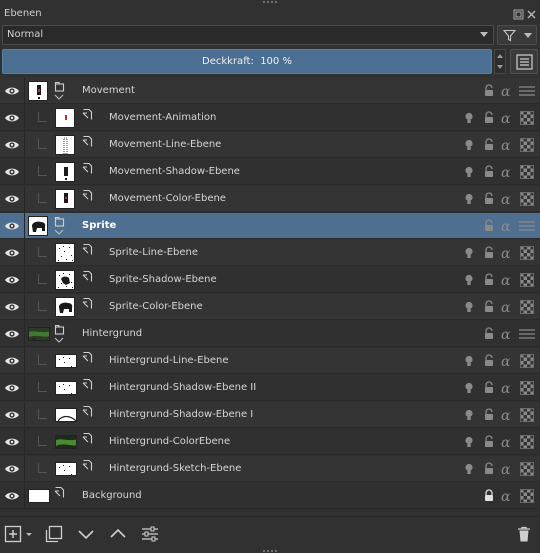 This screenshot has height=553, width=540. I want to click on blend-mode-select: Normal, so click(248, 35).